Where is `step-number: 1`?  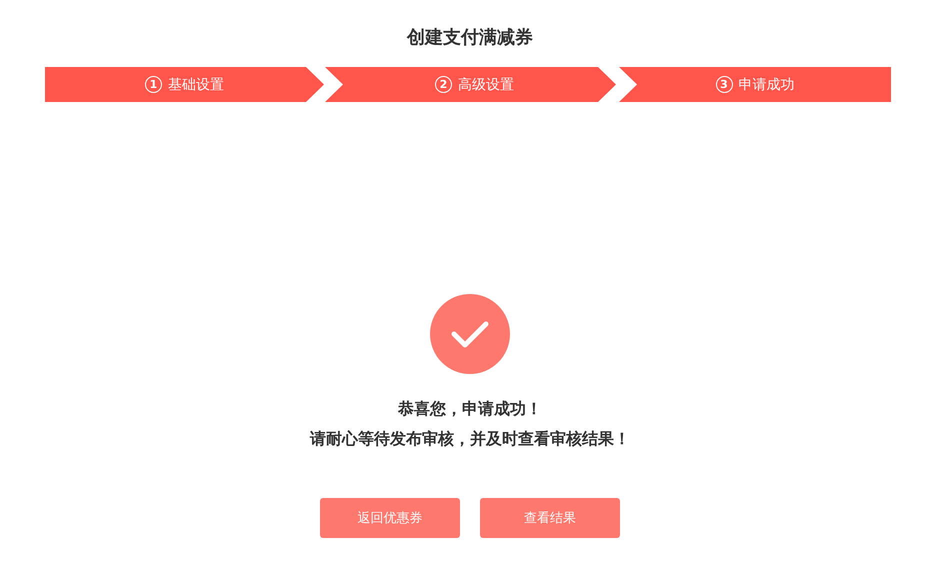
step-number: 1 is located at coordinates (153, 84).